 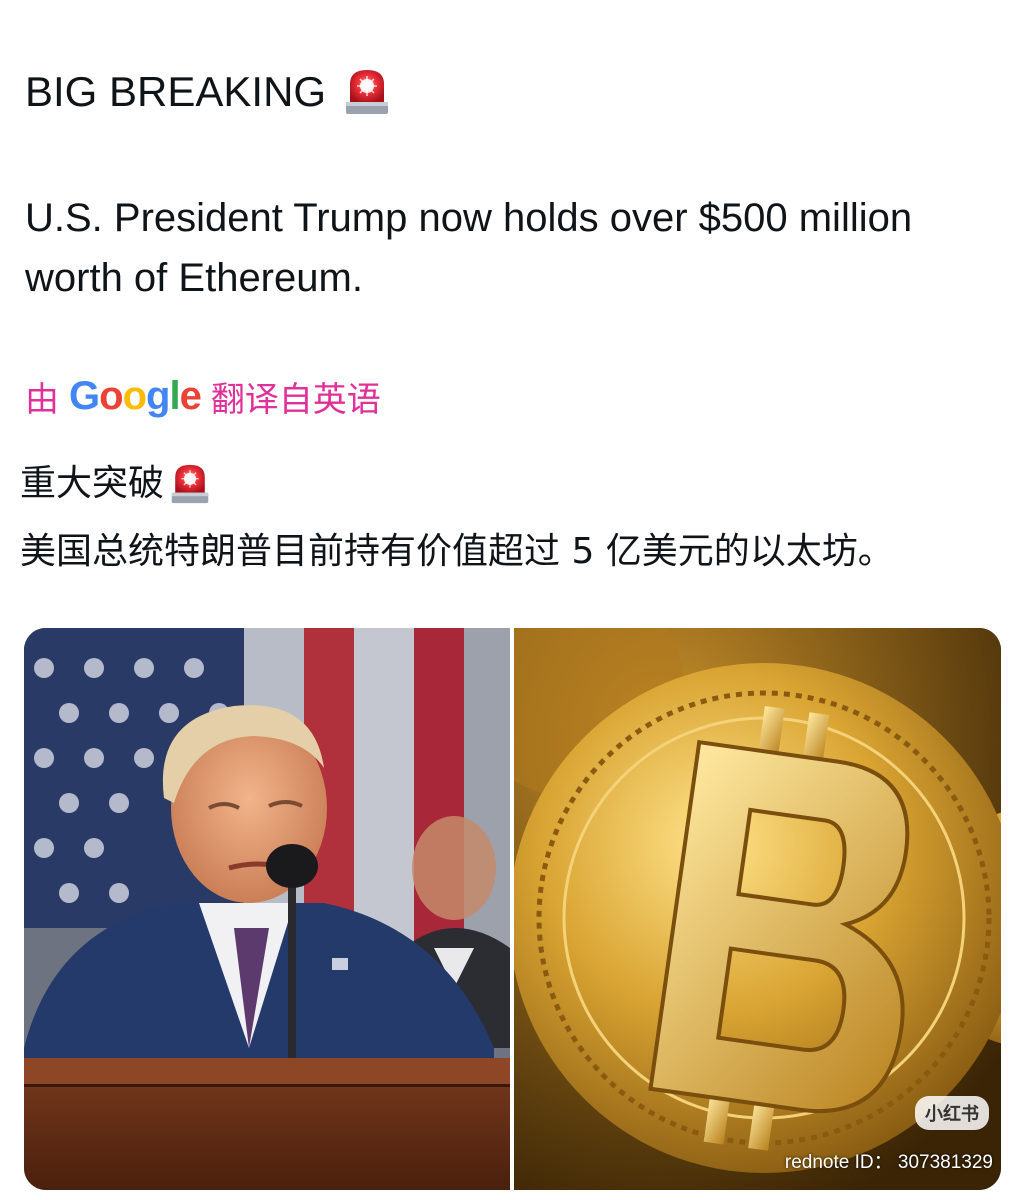 What do you see at coordinates (457, 551) in the screenshot?
I see `translated-body: 美国总统特朗普目前持有价值超过 5 亿美元的以太坊。` at bounding box center [457, 551].